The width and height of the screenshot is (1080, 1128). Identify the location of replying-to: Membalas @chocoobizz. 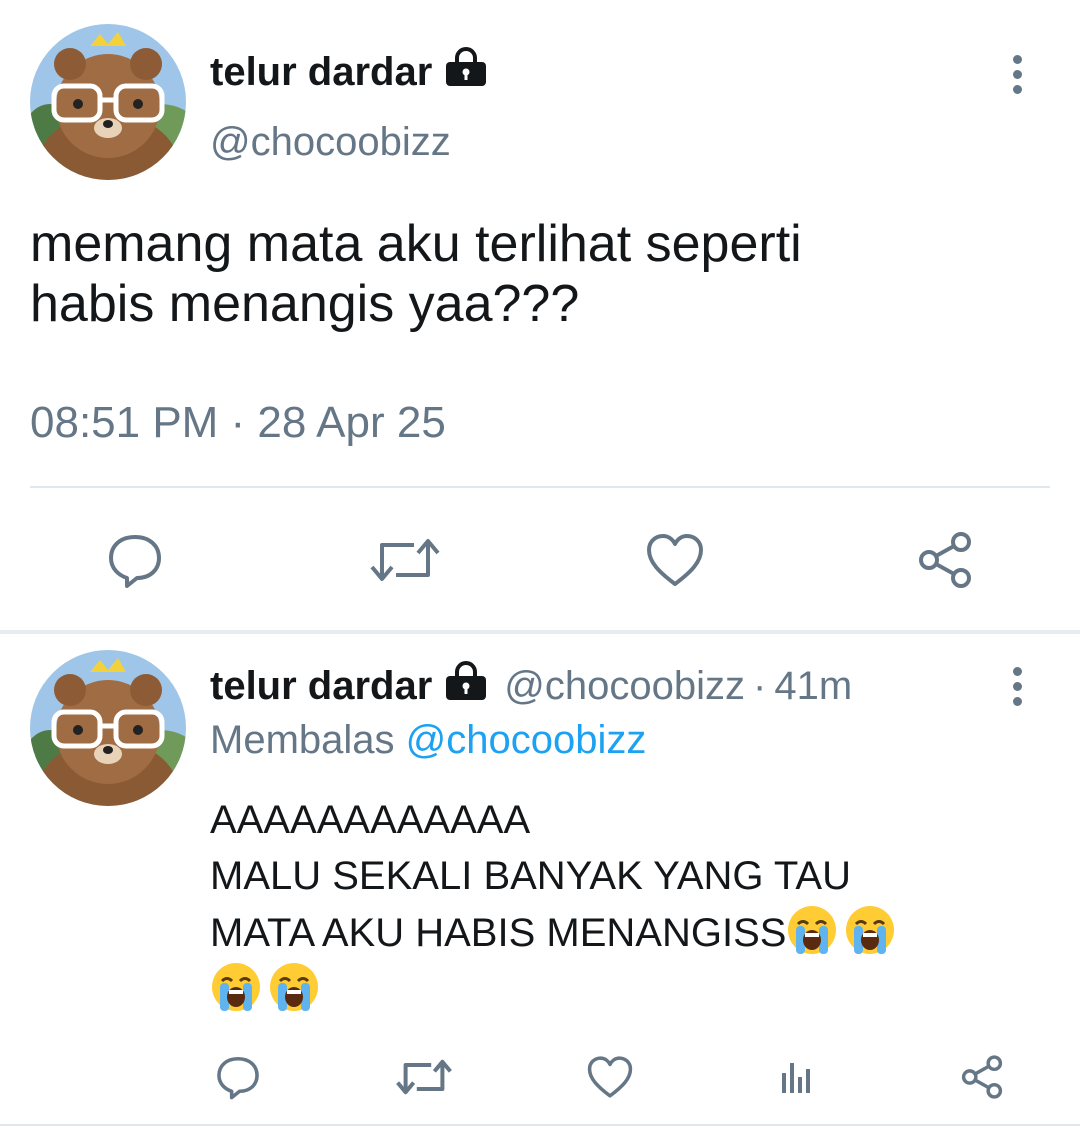
(428, 740).